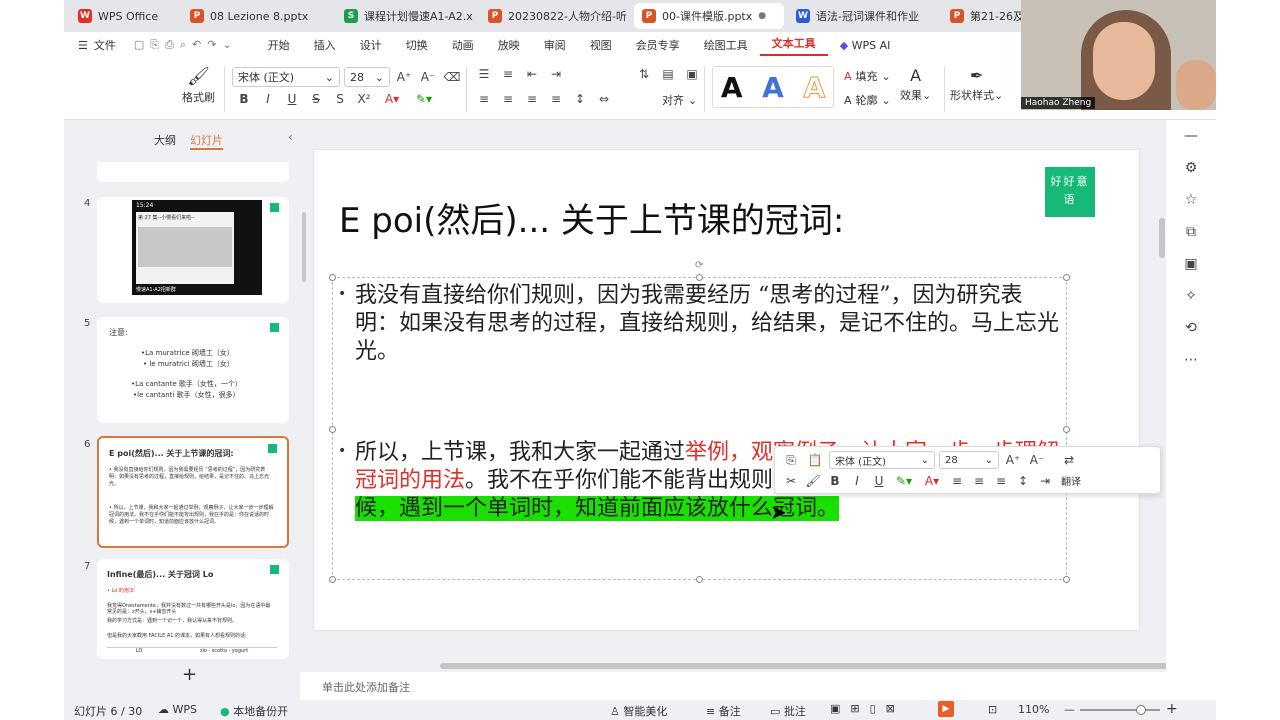 The height and width of the screenshot is (720, 1280). Describe the element at coordinates (758, 686) in the screenshot. I see `notes-area: 单击此处添加备注` at that location.